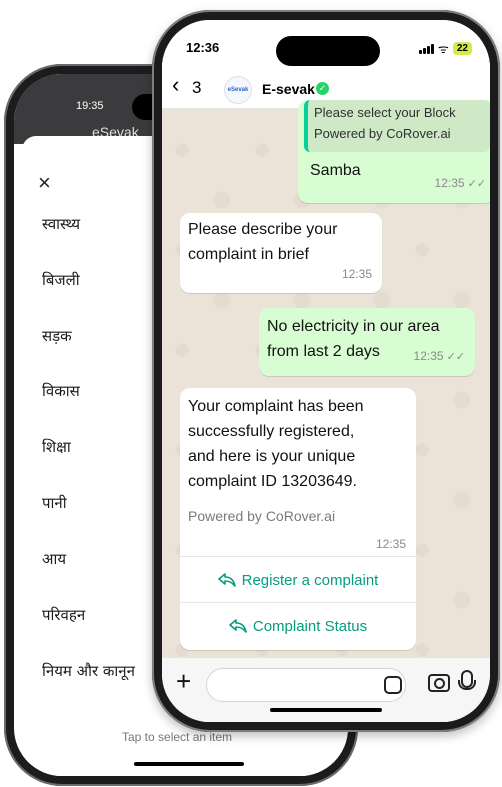 Image resolution: width=502 pixels, height=787 pixels. I want to click on message-text-line-4: complaint ID 13203649., so click(272, 481).